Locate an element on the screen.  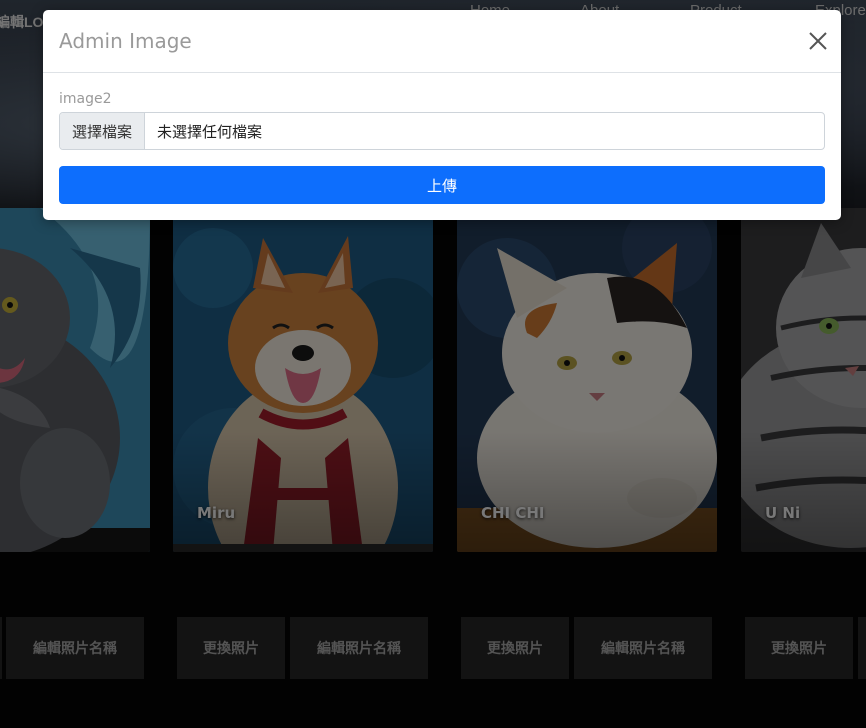
modal-title: Admin Image is located at coordinates (125, 41).